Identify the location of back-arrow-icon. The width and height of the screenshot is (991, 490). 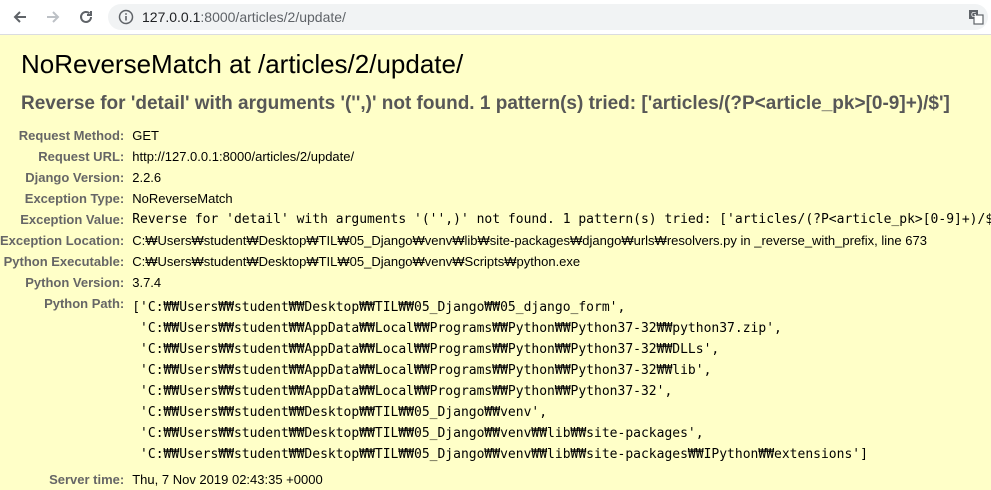
(19, 17).